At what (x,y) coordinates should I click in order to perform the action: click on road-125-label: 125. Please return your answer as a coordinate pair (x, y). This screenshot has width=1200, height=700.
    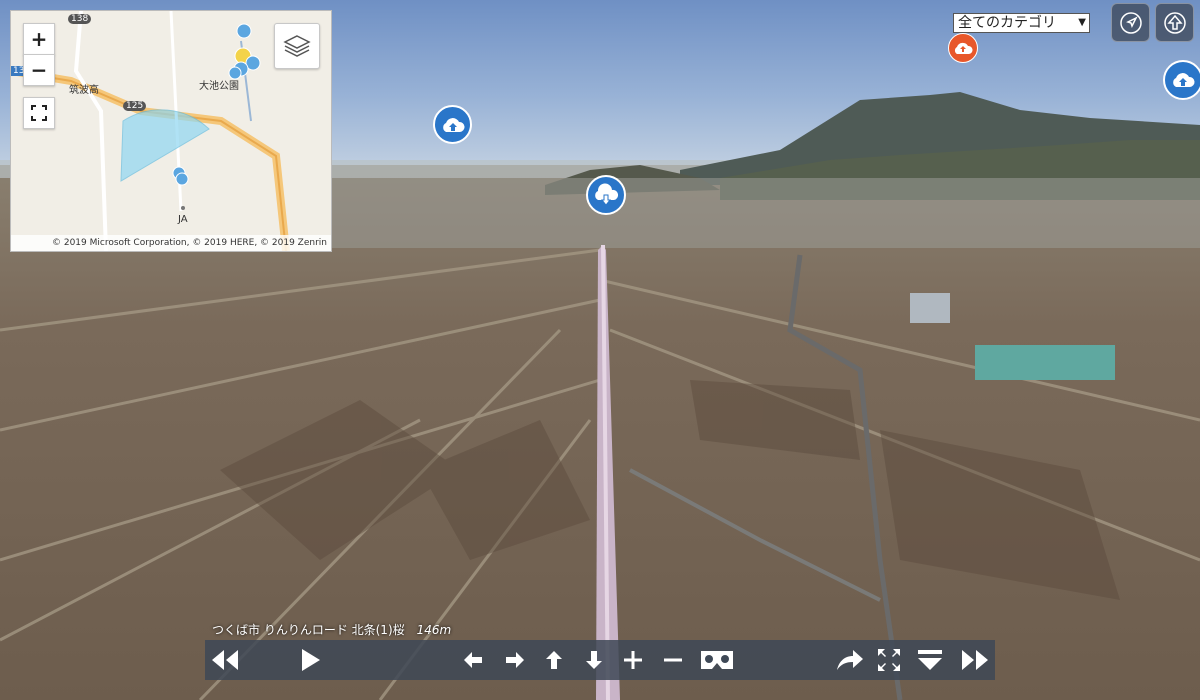
    Looking at the image, I should click on (135, 106).